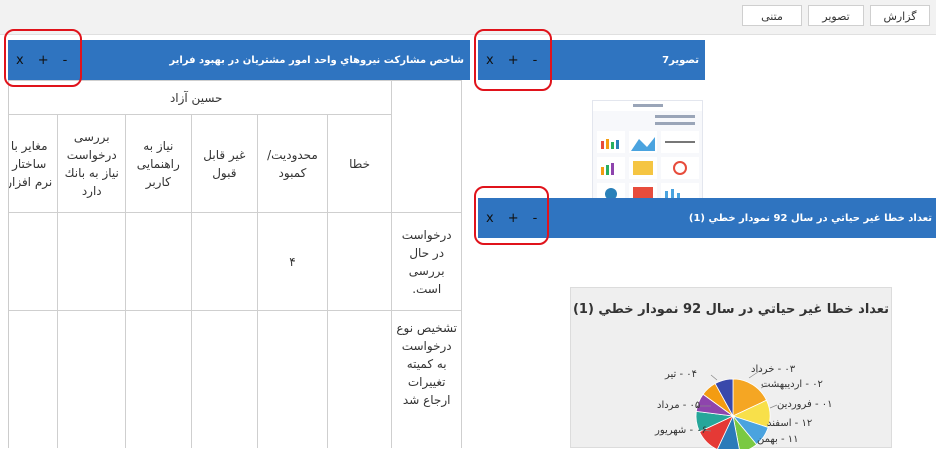 This screenshot has width=936, height=449. Describe the element at coordinates (900, 15) in the screenshot. I see `report-tab-button: گزارش` at that location.